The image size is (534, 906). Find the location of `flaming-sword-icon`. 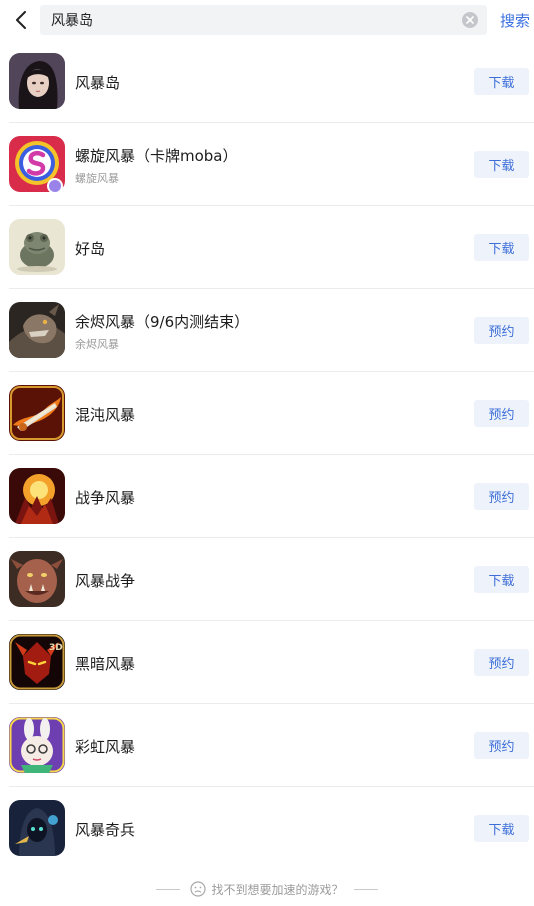

flaming-sword-icon is located at coordinates (37, 413).